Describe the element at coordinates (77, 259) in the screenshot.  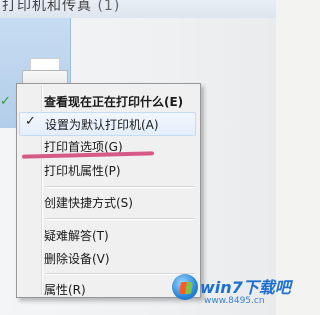
I see `menu-item-label: 删除设备(V)` at that location.